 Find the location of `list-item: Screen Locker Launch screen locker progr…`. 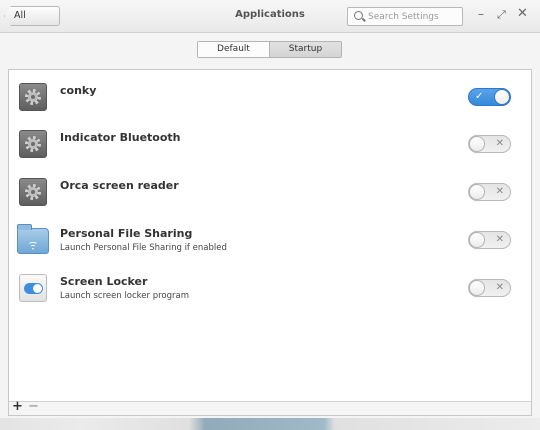

list-item: Screen Locker Launch screen locker progr… is located at coordinates (270, 283).